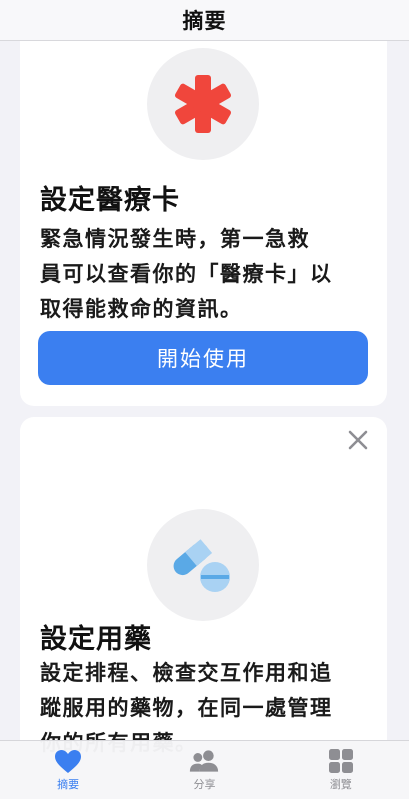 Image resolution: width=409 pixels, height=799 pixels. I want to click on people-icon, so click(204, 761).